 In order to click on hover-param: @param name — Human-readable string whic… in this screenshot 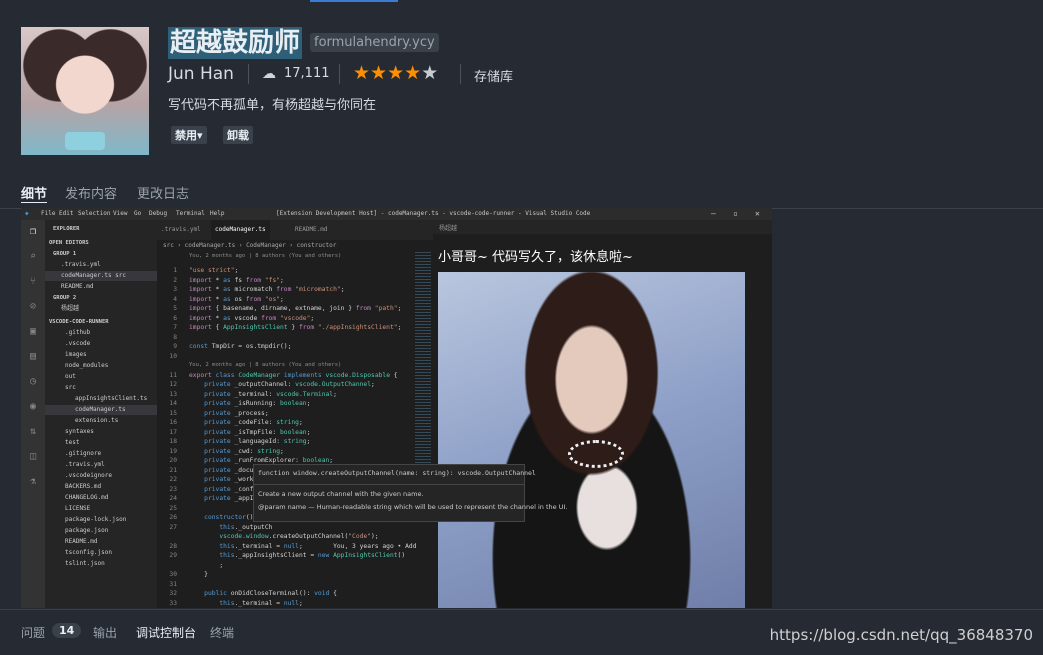, I will do `click(413, 507)`.